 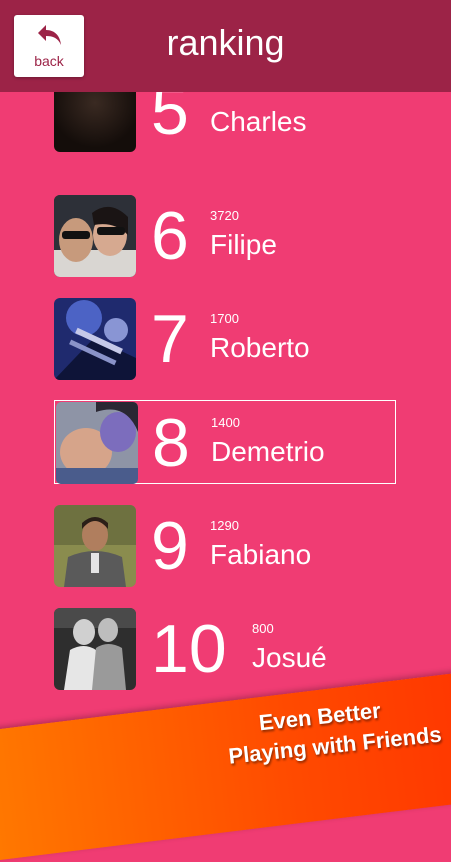 I want to click on photo-fabiano, so click(x=95, y=546).